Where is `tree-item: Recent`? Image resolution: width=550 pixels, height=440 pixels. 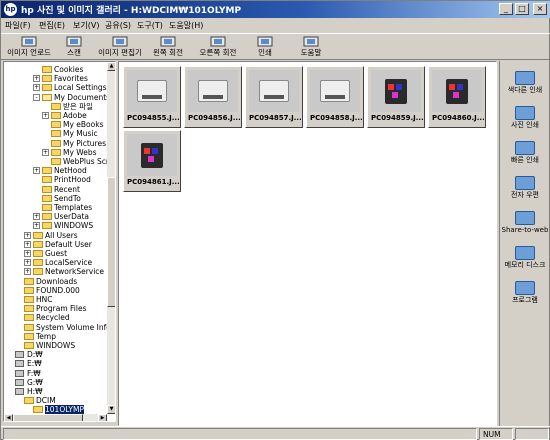
tree-item: Recent is located at coordinates (55, 189).